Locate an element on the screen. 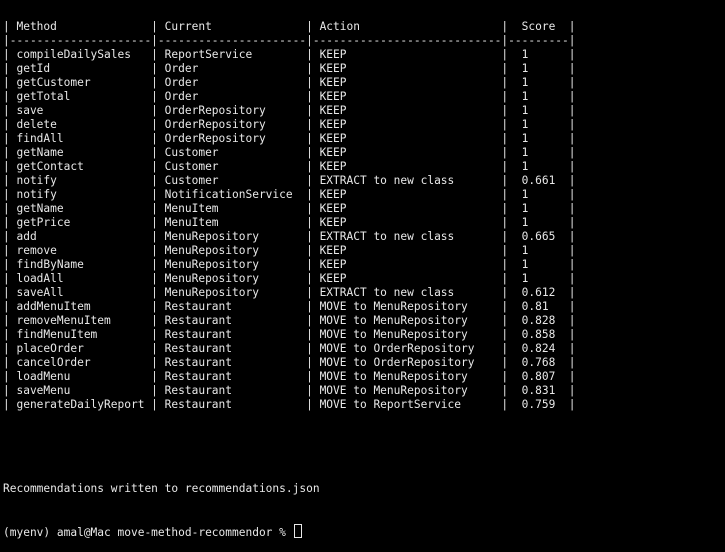 Image resolution: width=725 pixels, height=552 pixels. table-row: | delete | OrderRepository | KEEP | 1 | is located at coordinates (289, 124).